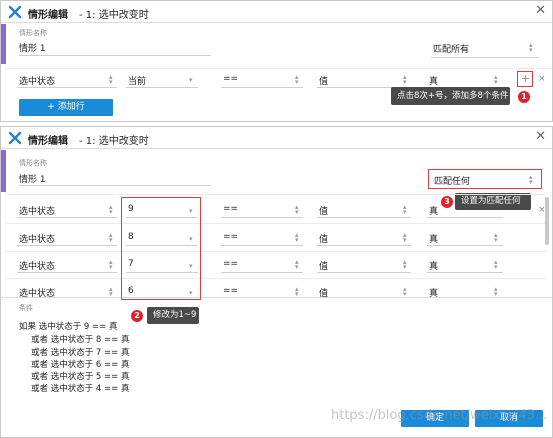 The image size is (553, 438). What do you see at coordinates (162, 87) in the screenshot?
I see `value-underline` at bounding box center [162, 87].